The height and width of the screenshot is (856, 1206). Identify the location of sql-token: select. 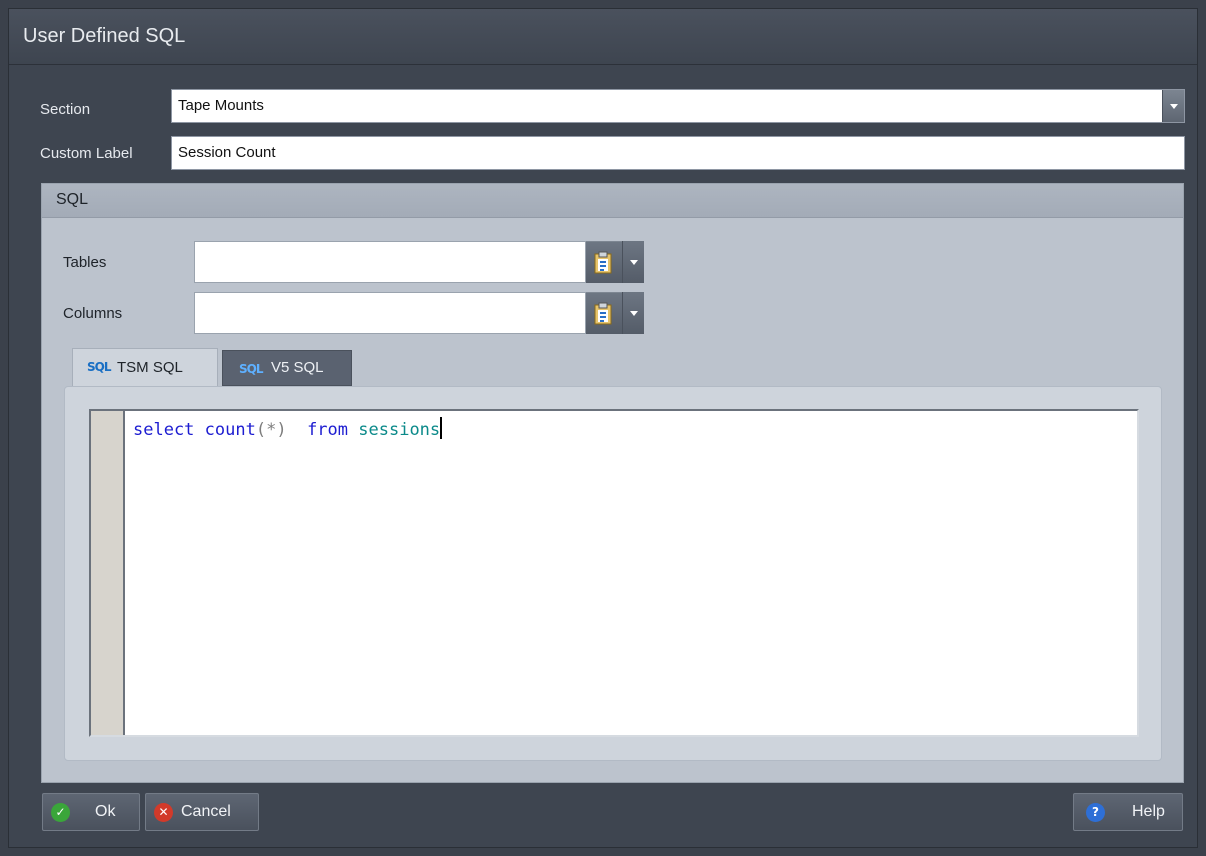
(164, 430).